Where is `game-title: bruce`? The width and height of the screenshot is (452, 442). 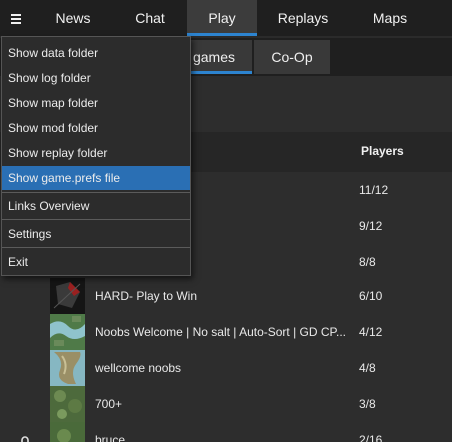 game-title: bruce is located at coordinates (110, 437).